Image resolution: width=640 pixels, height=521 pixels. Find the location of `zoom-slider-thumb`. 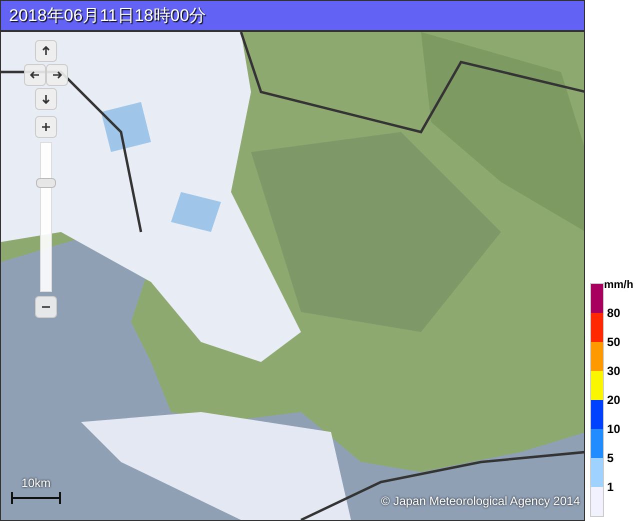

zoom-slider-thumb is located at coordinates (46, 183).